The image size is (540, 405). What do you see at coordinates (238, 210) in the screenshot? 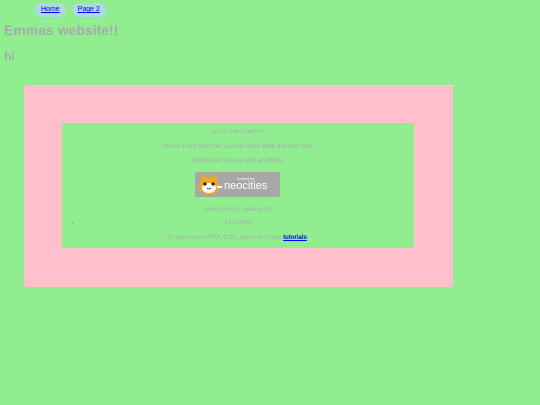
I see `list-intro-text: Here's how to make a list:` at bounding box center [238, 210].